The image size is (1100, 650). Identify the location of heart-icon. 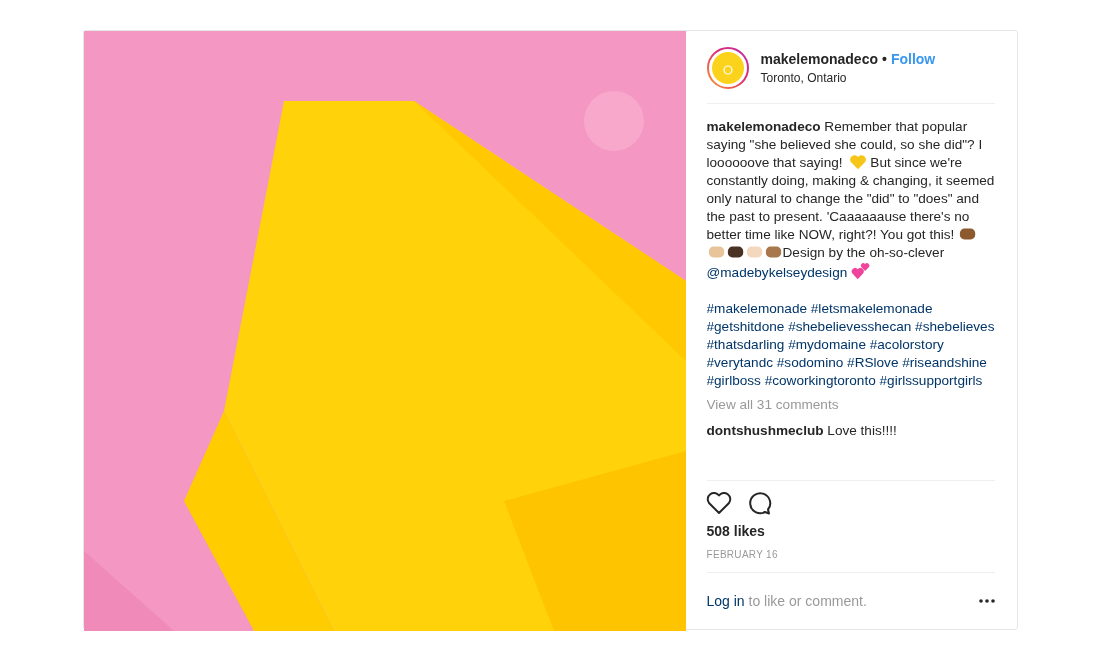
(718, 503).